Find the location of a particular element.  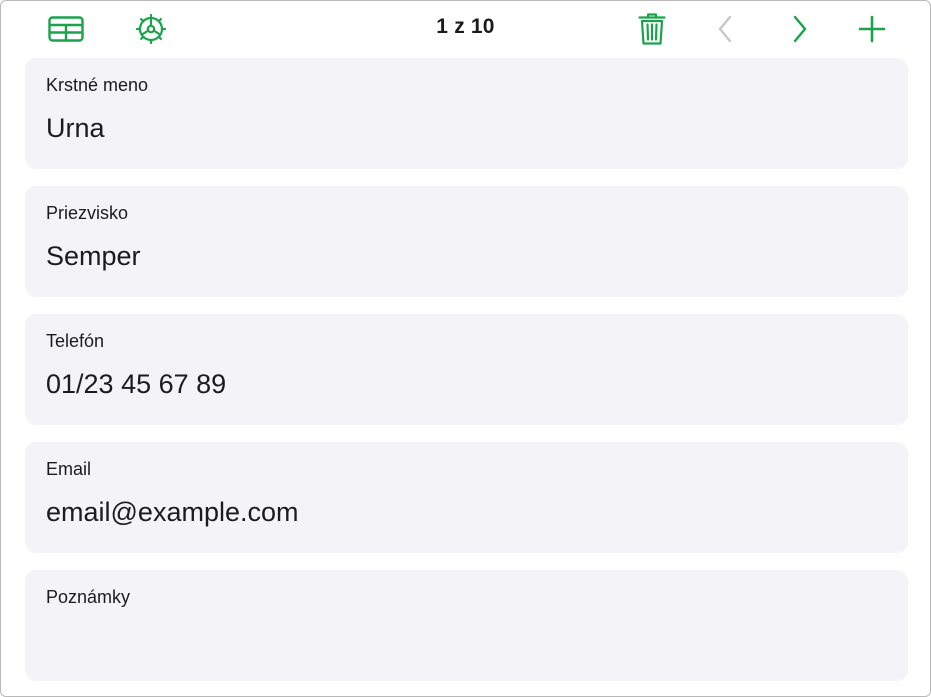

next-record-button is located at coordinates (800, 29).